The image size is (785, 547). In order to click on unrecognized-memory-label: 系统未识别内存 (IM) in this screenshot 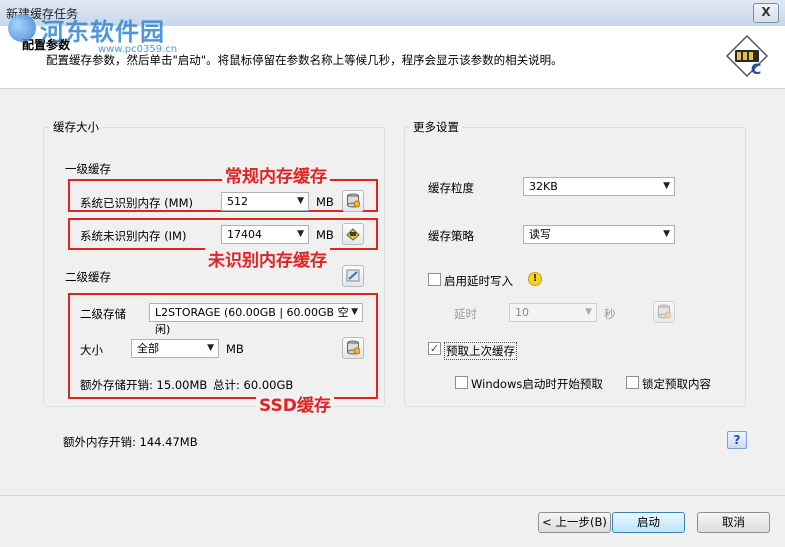, I will do `click(133, 236)`.